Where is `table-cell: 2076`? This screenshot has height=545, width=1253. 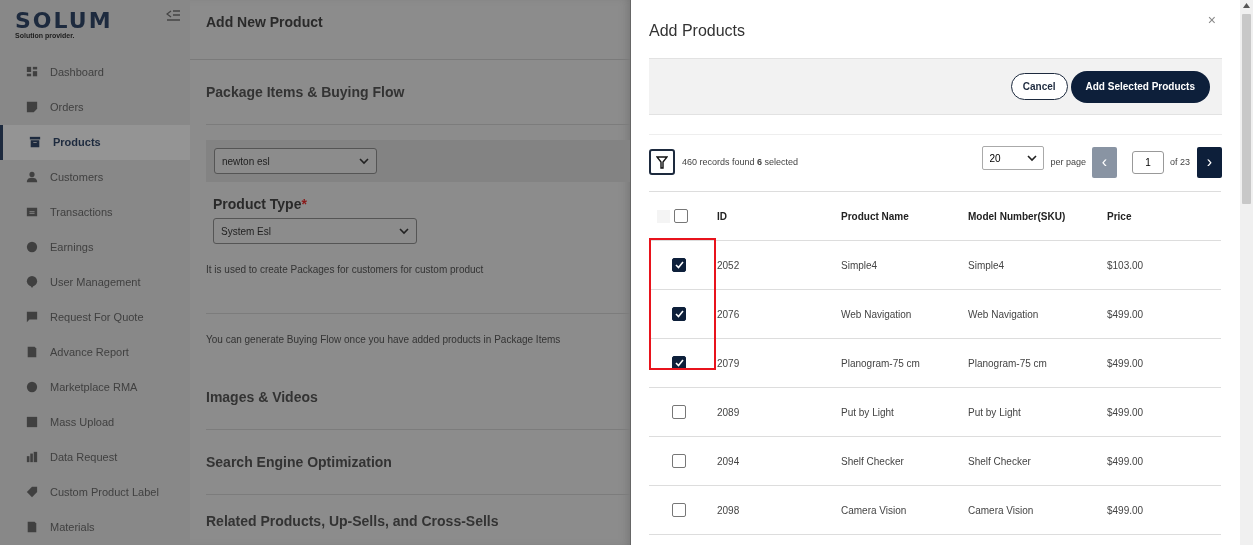 table-cell: 2076 is located at coordinates (779, 314).